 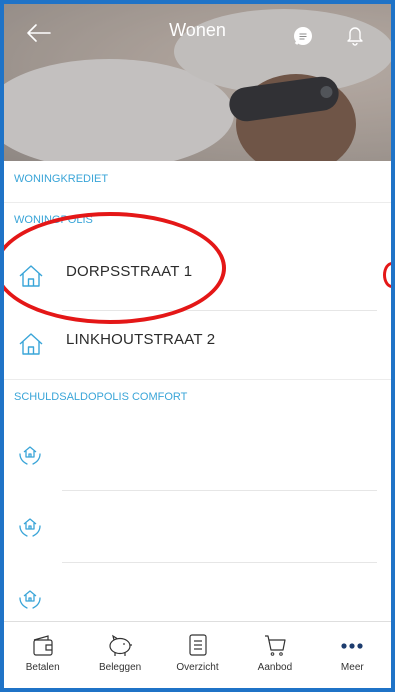 What do you see at coordinates (352, 646) in the screenshot?
I see `more-icon` at bounding box center [352, 646].